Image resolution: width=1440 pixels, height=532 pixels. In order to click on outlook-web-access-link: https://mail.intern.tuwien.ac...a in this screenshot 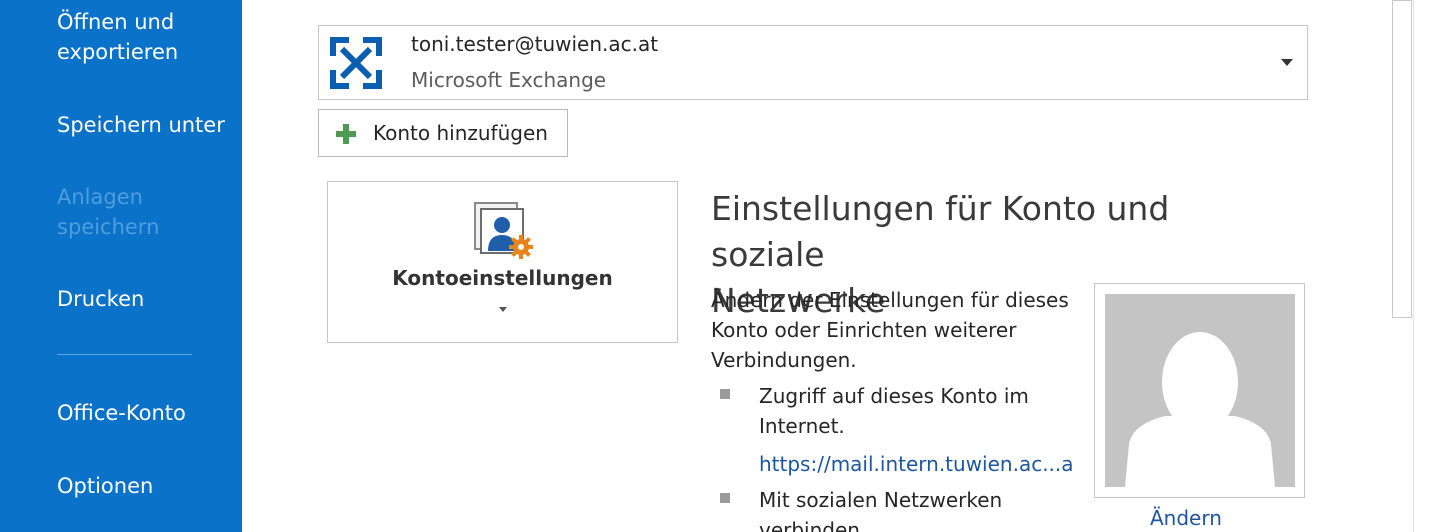, I will do `click(916, 464)`.